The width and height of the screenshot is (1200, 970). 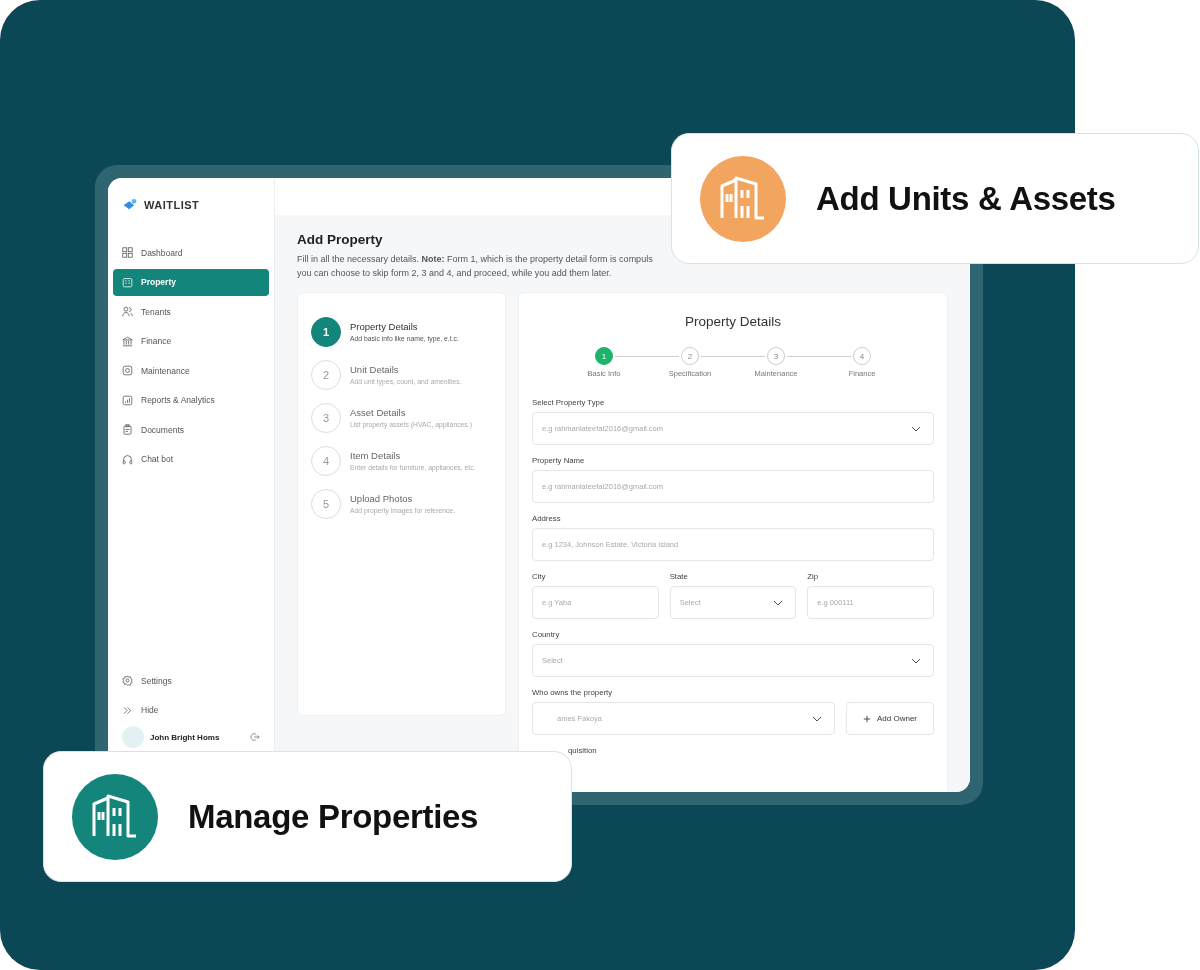 What do you see at coordinates (127, 429) in the screenshot?
I see `clipboard-icon` at bounding box center [127, 429].